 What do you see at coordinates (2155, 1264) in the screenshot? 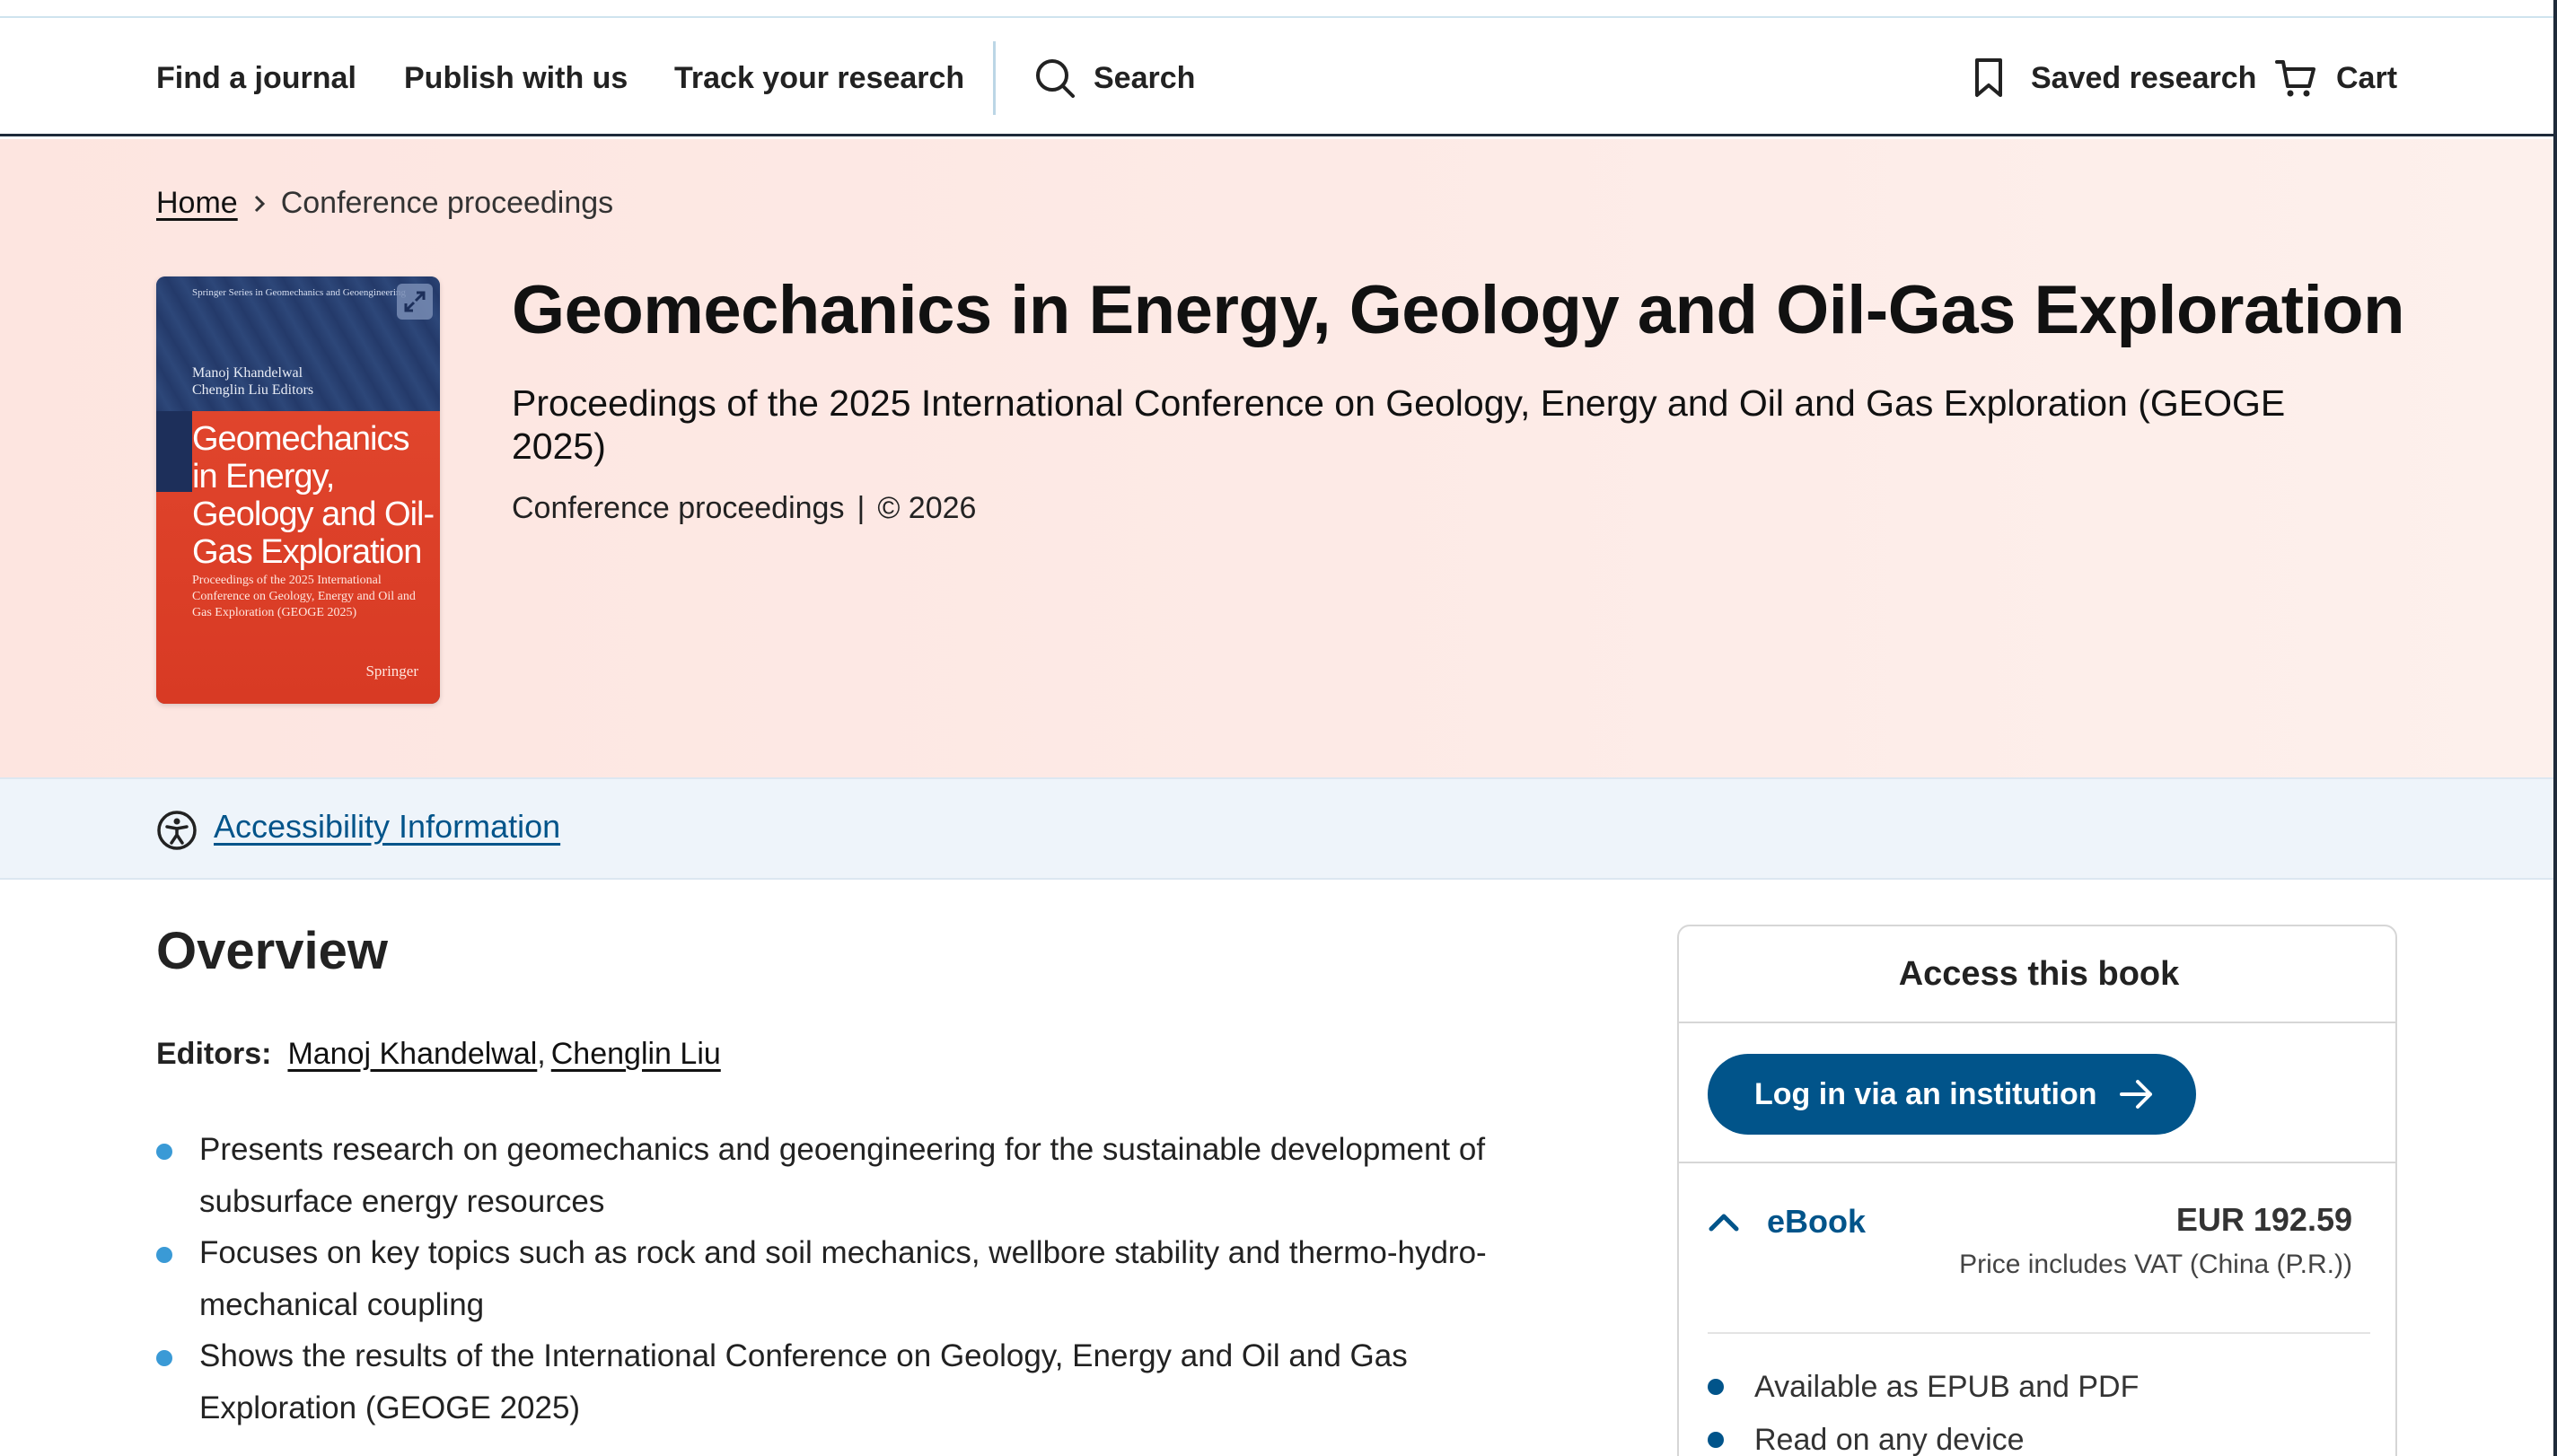
I see `vat-note: Price includes VAT (China (P.R.))` at bounding box center [2155, 1264].